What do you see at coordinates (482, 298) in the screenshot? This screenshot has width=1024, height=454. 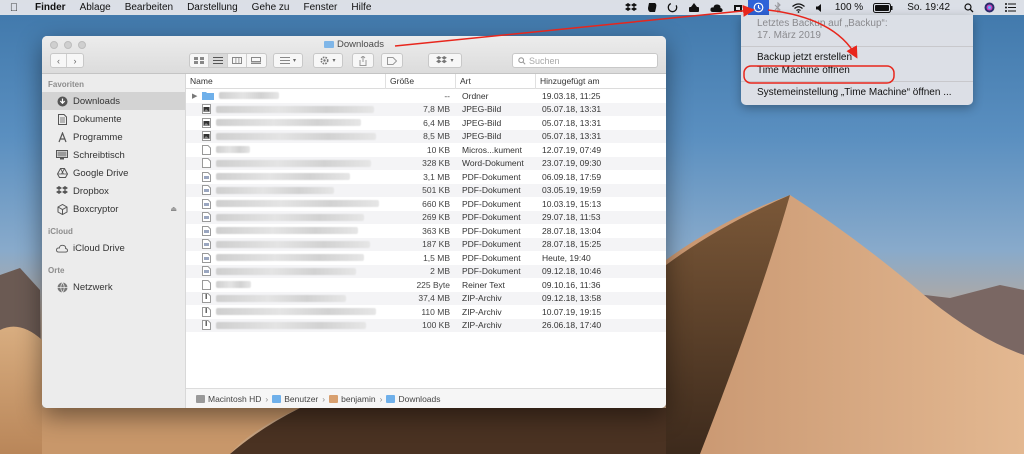 I see `file-kind-cell: ZIP-Archiv` at bounding box center [482, 298].